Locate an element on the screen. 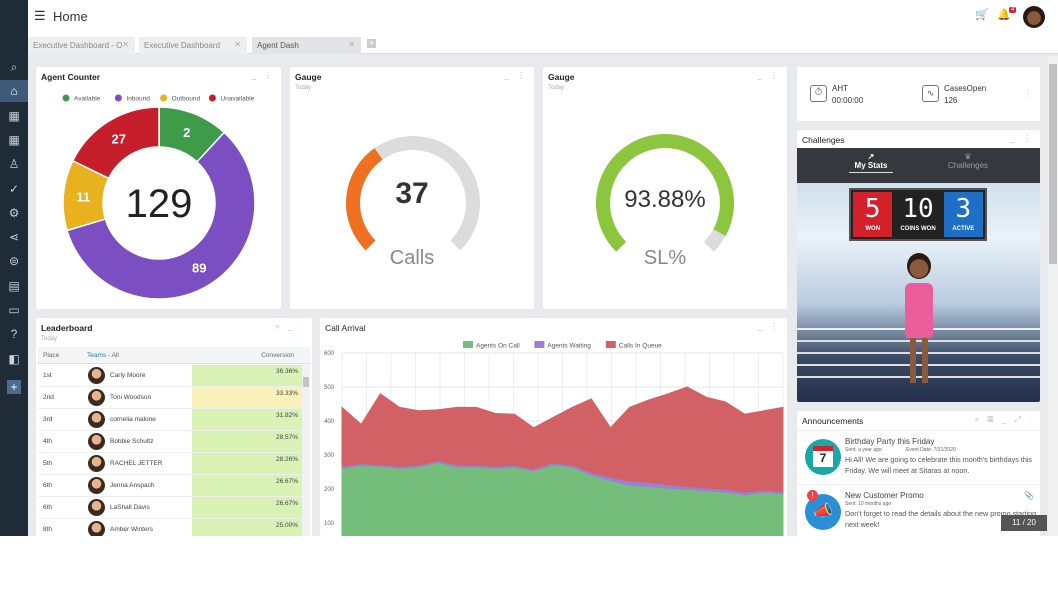 The width and height of the screenshot is (1058, 595). scoreboard: 5 WON 10 COINS WON 3 ACTIVE is located at coordinates (918, 214).